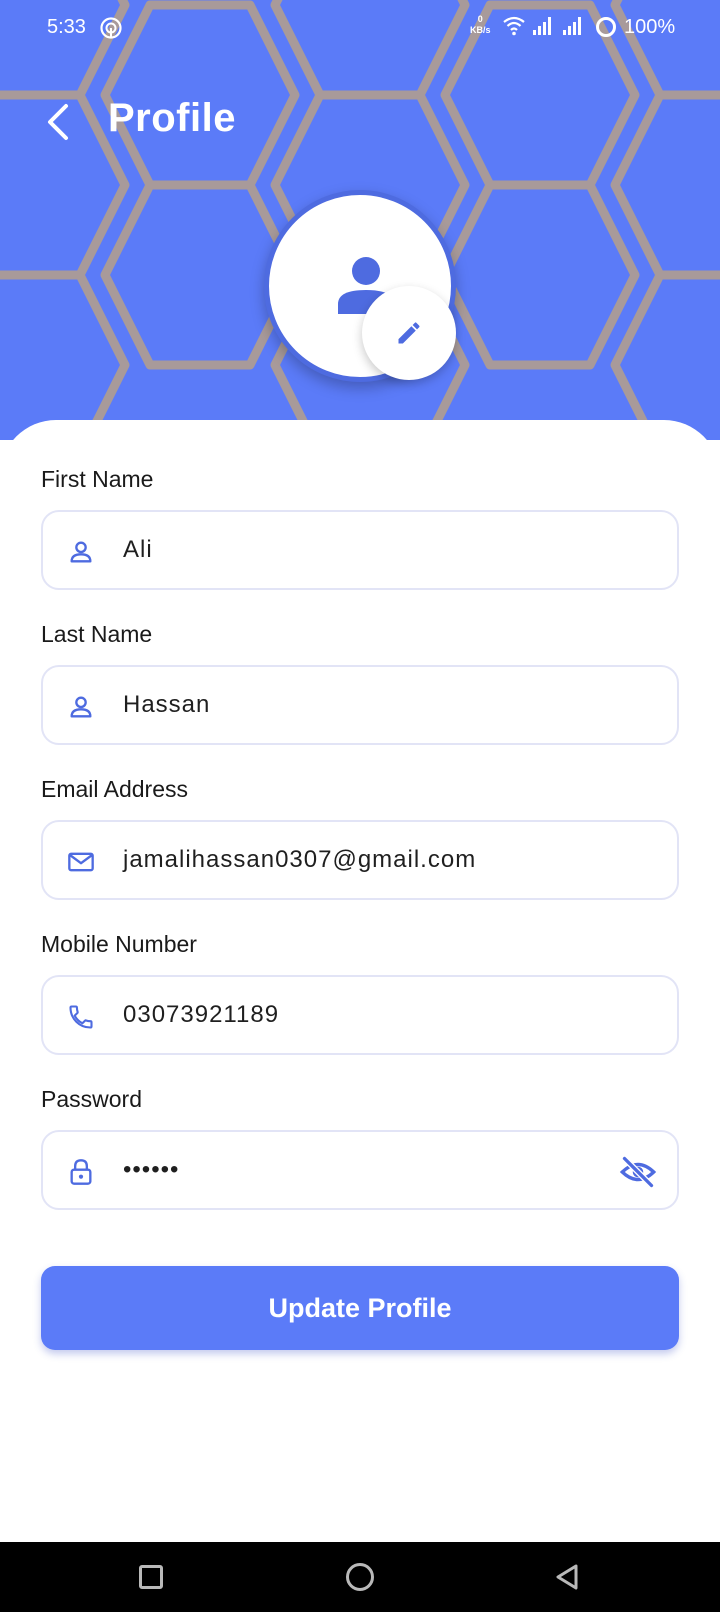  What do you see at coordinates (81, 1017) in the screenshot?
I see `phone-icon` at bounding box center [81, 1017].